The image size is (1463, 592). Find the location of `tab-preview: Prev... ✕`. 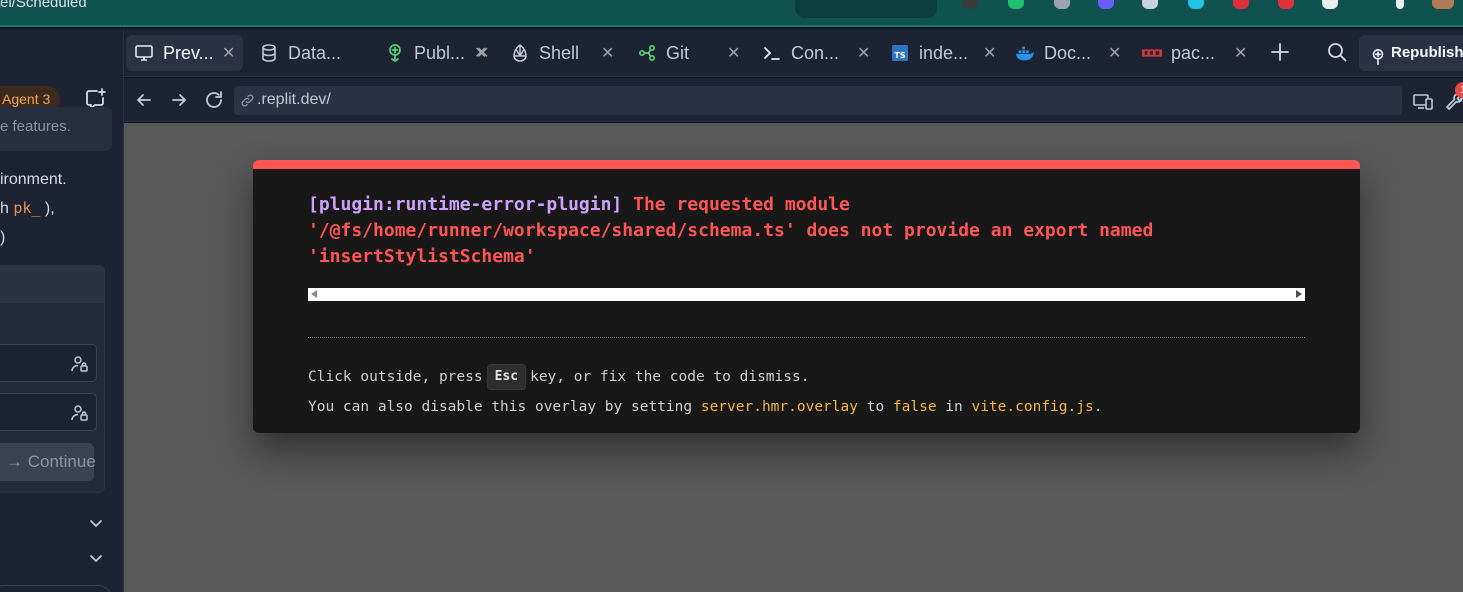

tab-preview: Prev... ✕ is located at coordinates (184, 53).